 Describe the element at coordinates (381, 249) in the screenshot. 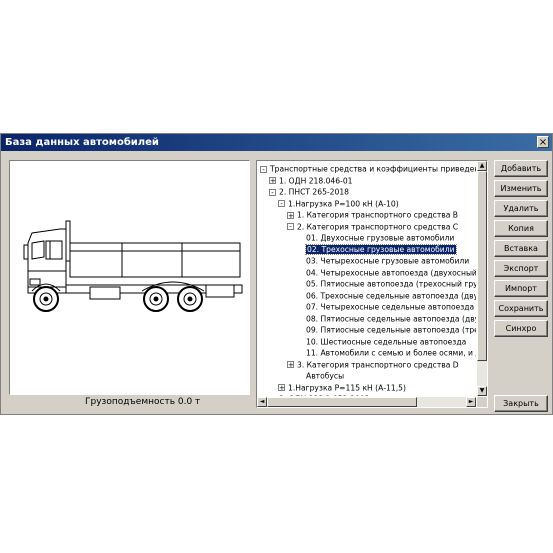

I see `tree-item-label-selected: 02. Трехосные грузовые автомобили` at that location.